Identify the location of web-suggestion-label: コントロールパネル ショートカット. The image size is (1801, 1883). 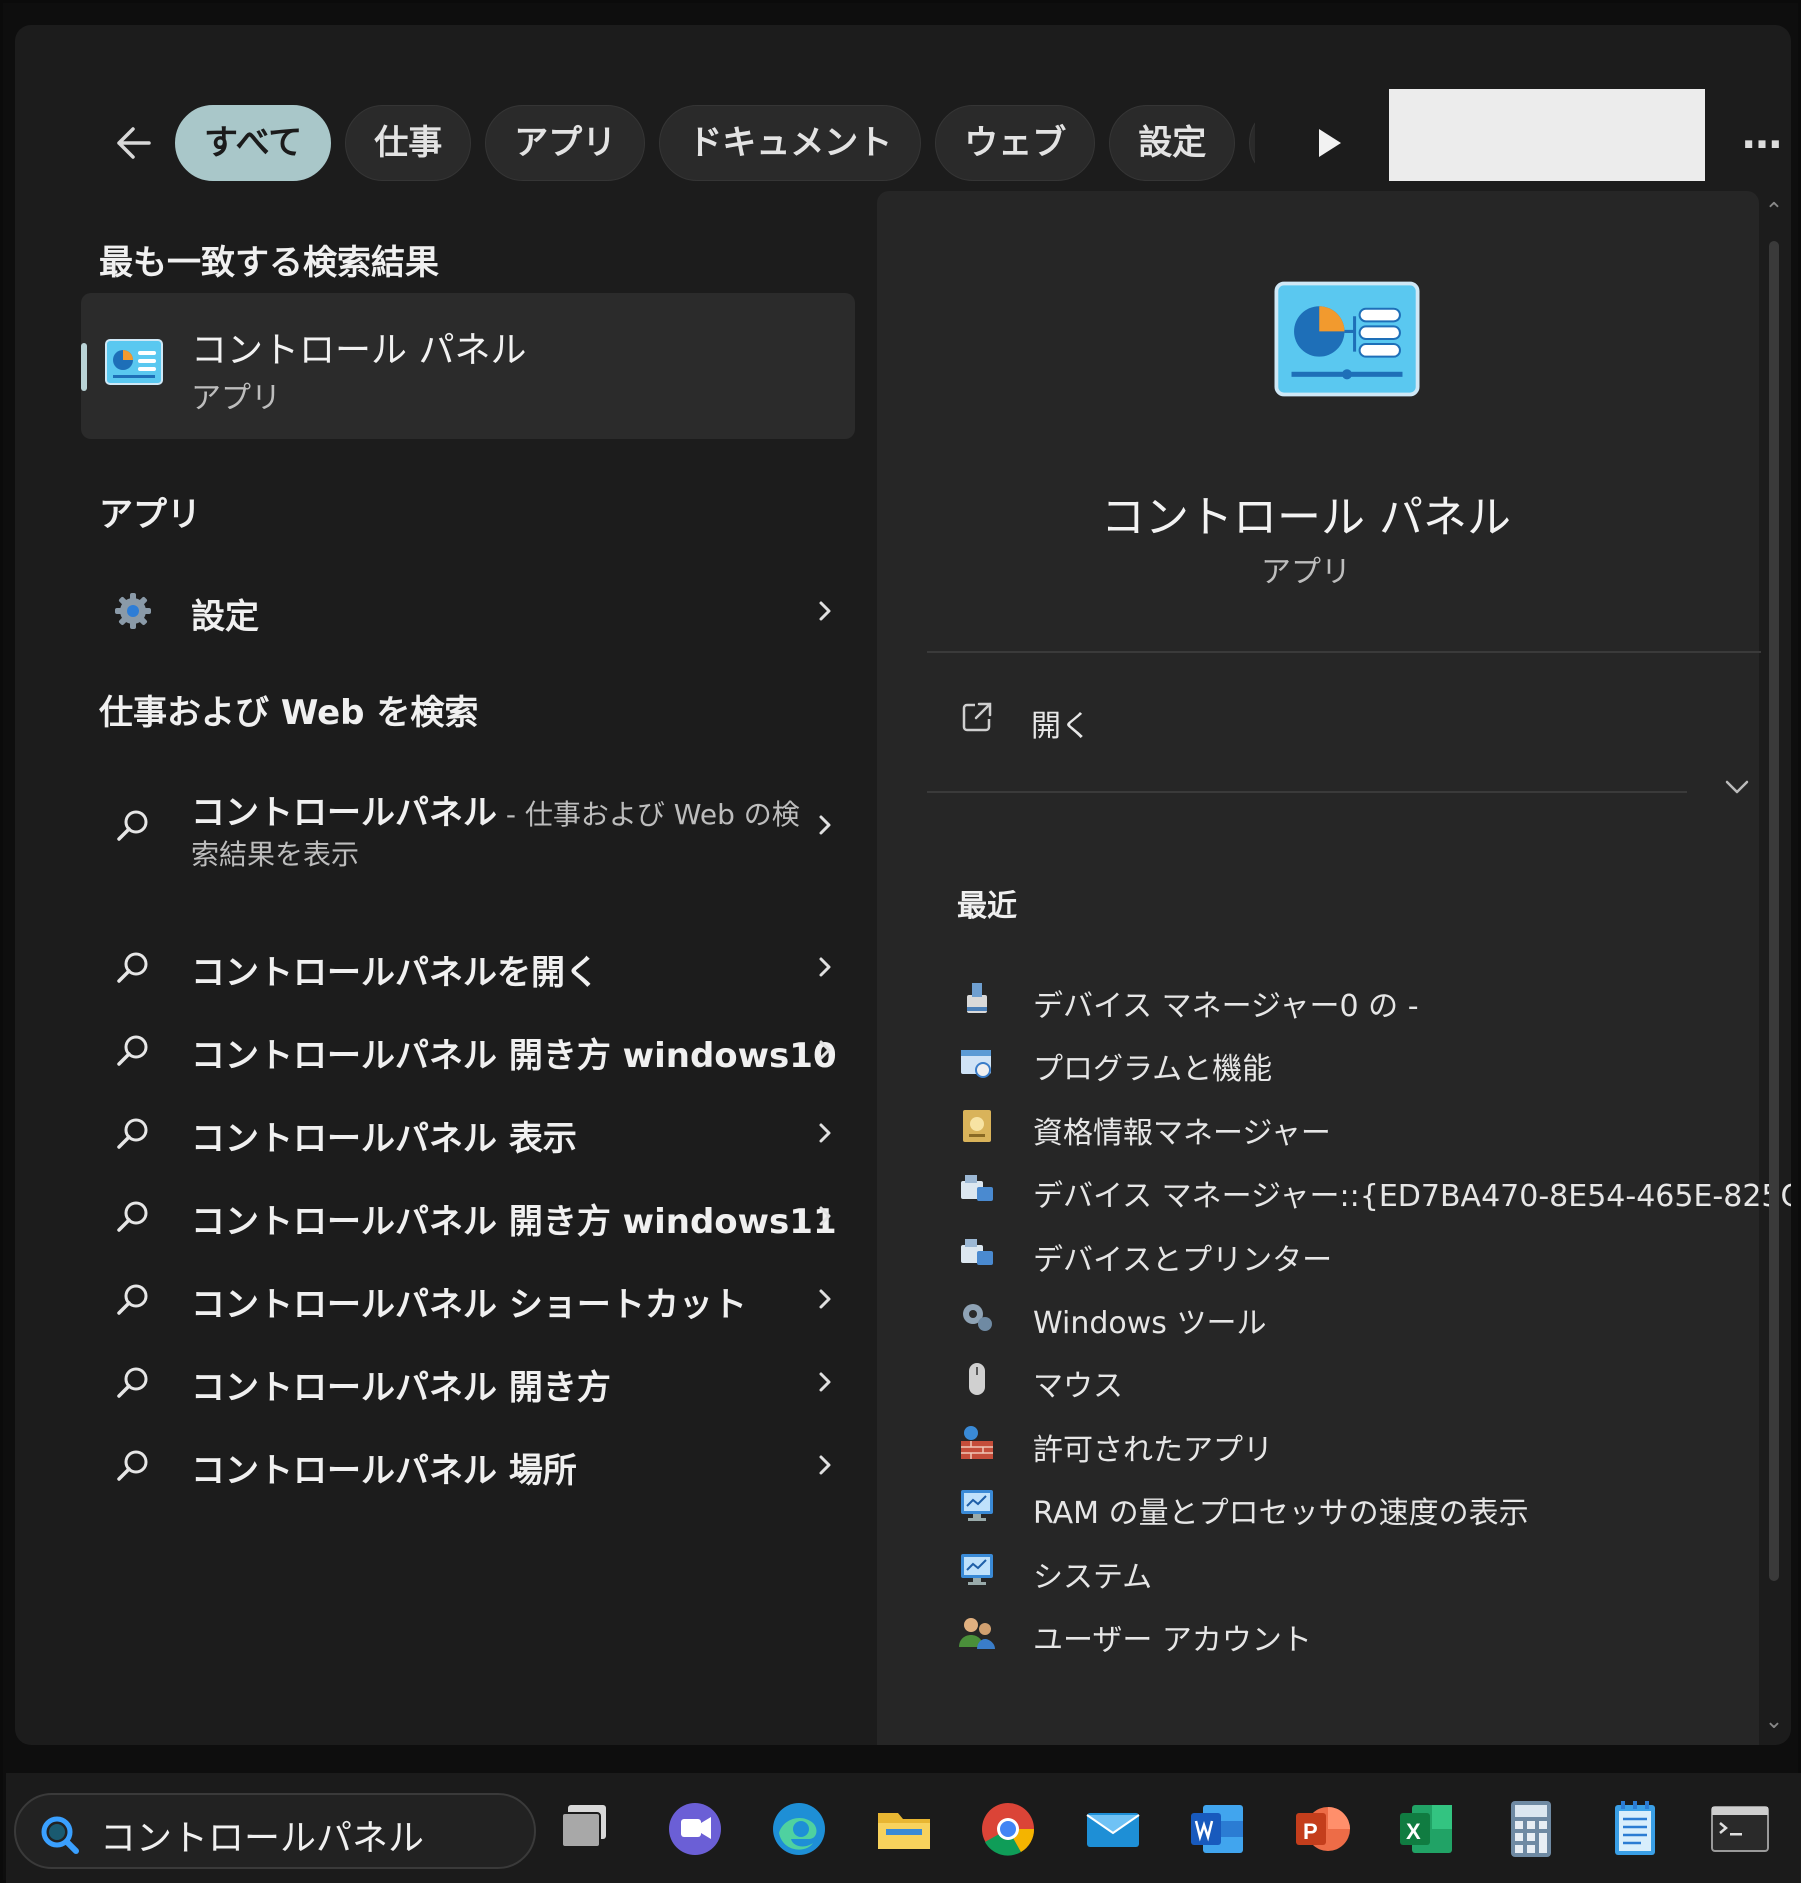
(469, 1305).